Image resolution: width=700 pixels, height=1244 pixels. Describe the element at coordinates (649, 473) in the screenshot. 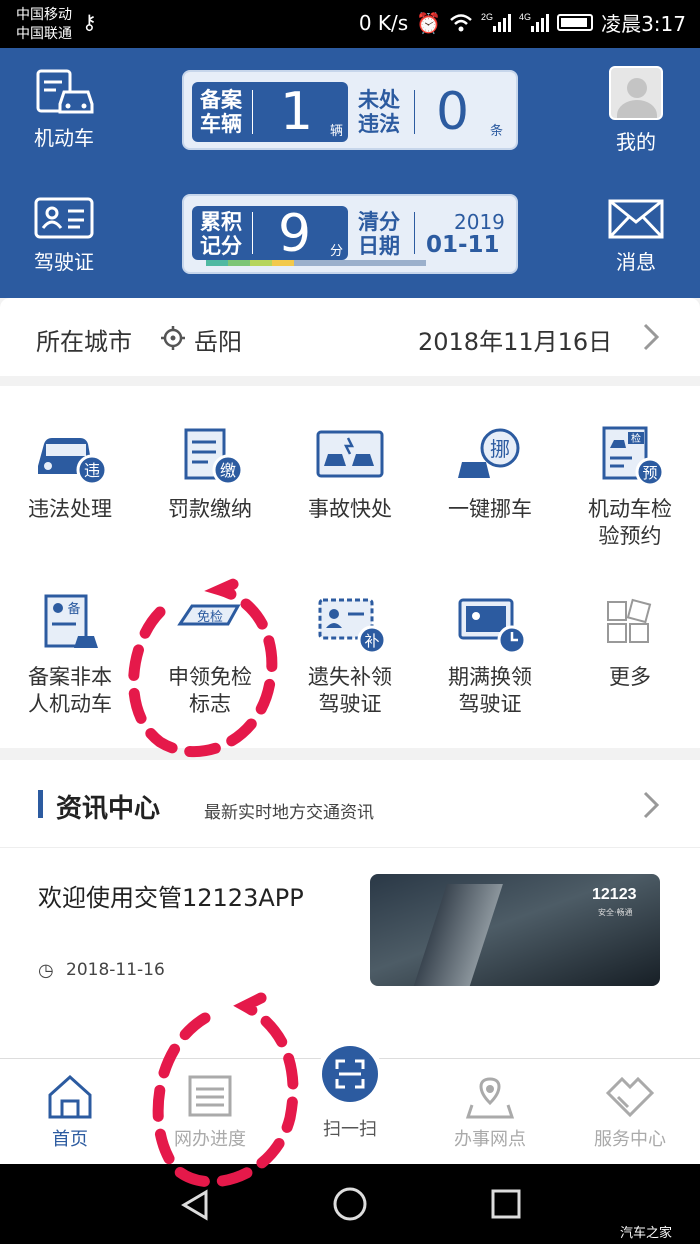

I see `svg-text: 预` at that location.